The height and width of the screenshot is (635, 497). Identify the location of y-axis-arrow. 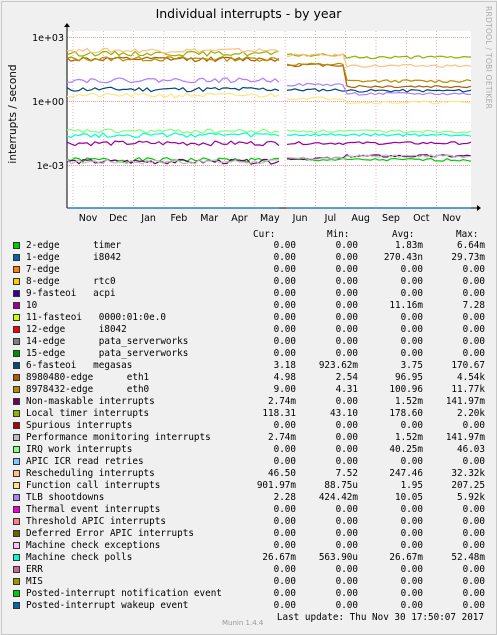
(67, 25).